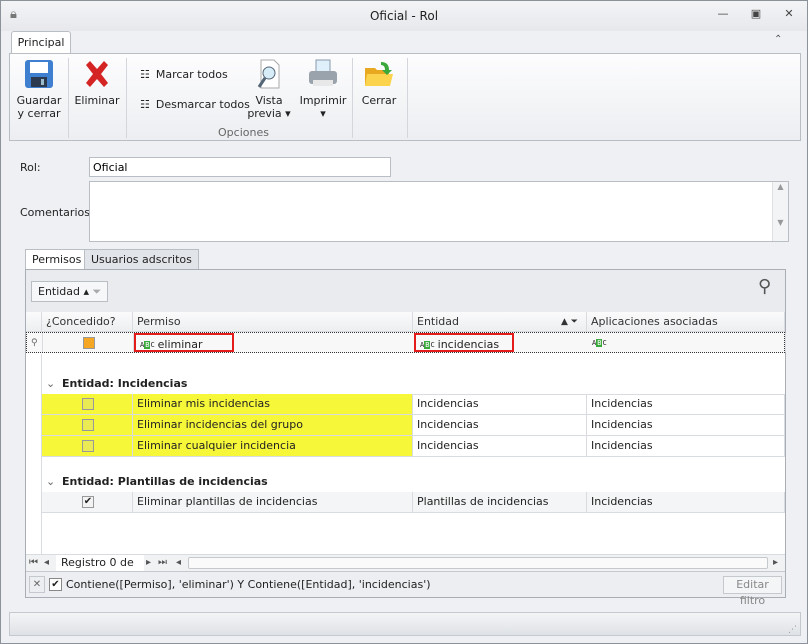 Image resolution: width=808 pixels, height=644 pixels. What do you see at coordinates (752, 591) in the screenshot?
I see `edit-filter-button: Editar filtro` at bounding box center [752, 591].